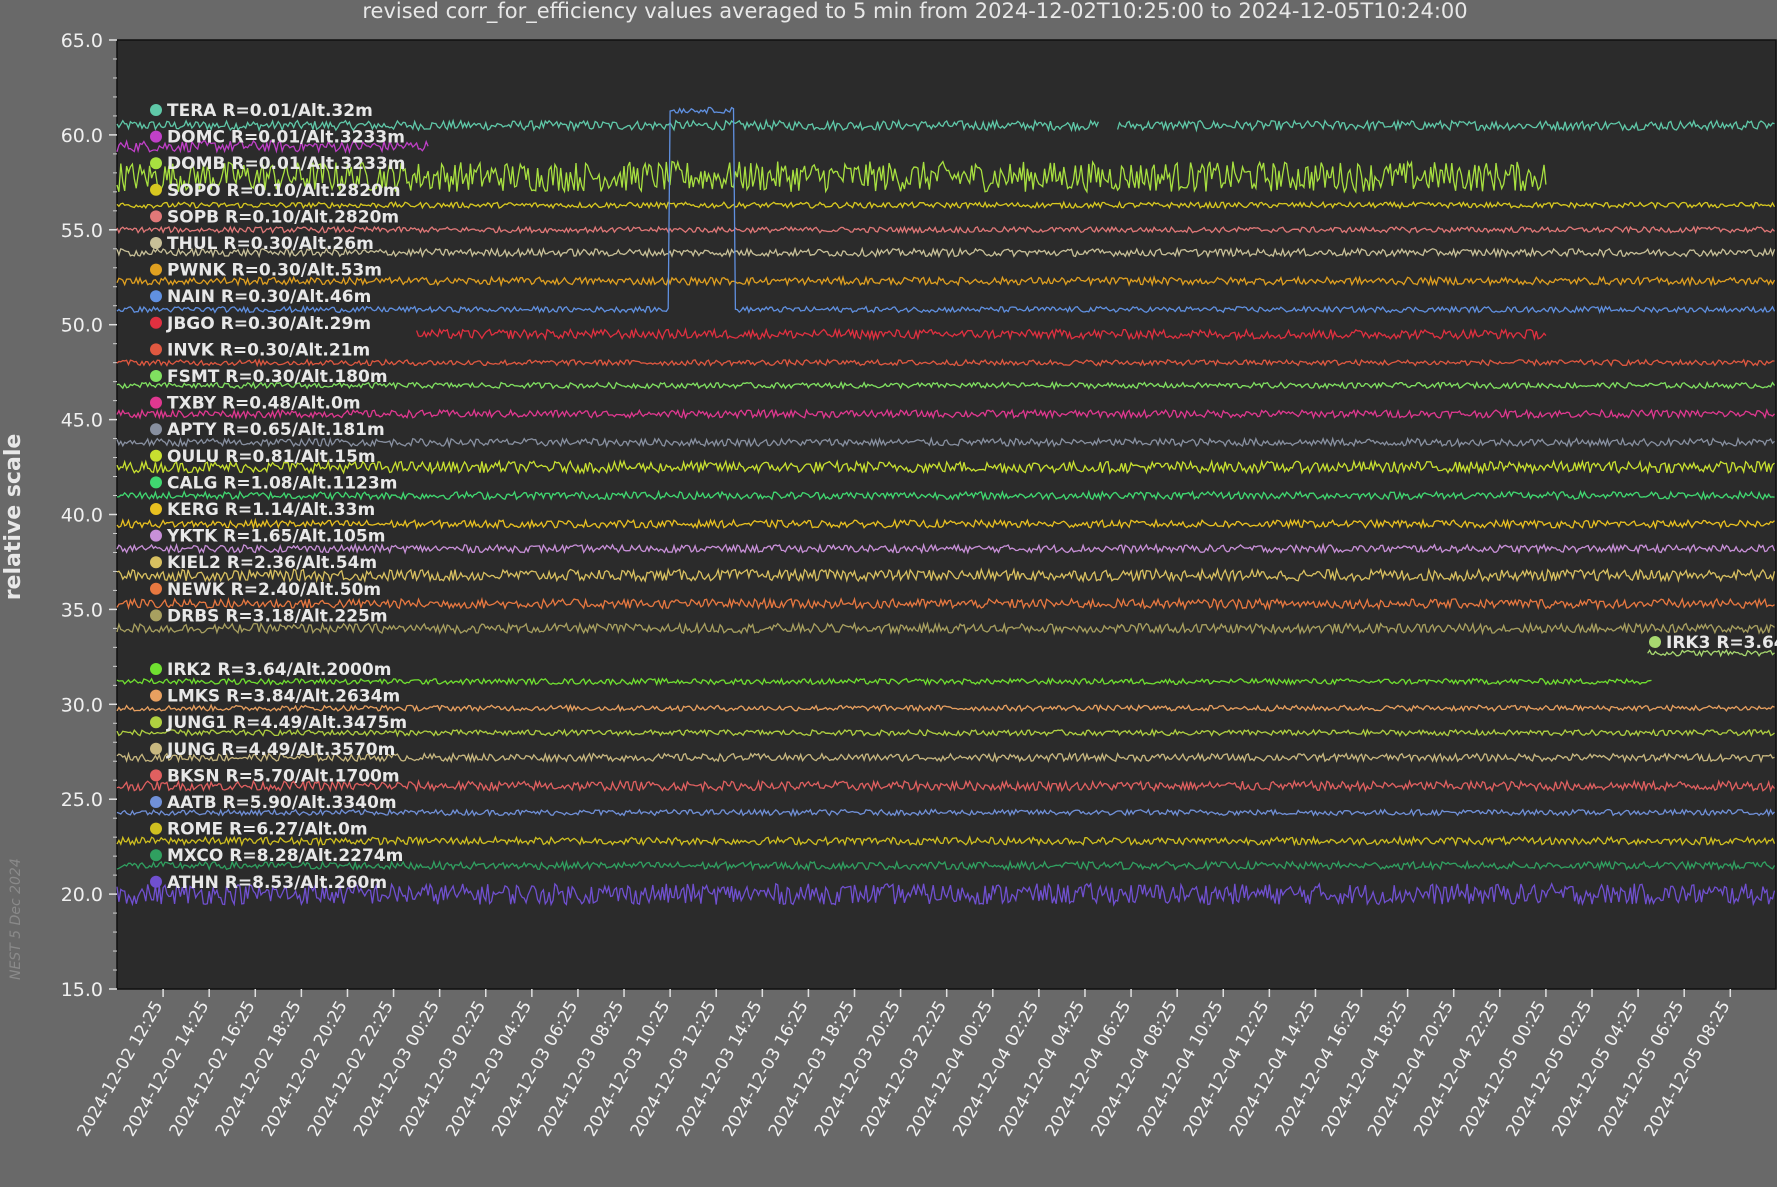 This screenshot has width=1777, height=1187. What do you see at coordinates (264, 404) in the screenshot?
I see `legend-label: TXBY R=0.48/Alt.0m` at bounding box center [264, 404].